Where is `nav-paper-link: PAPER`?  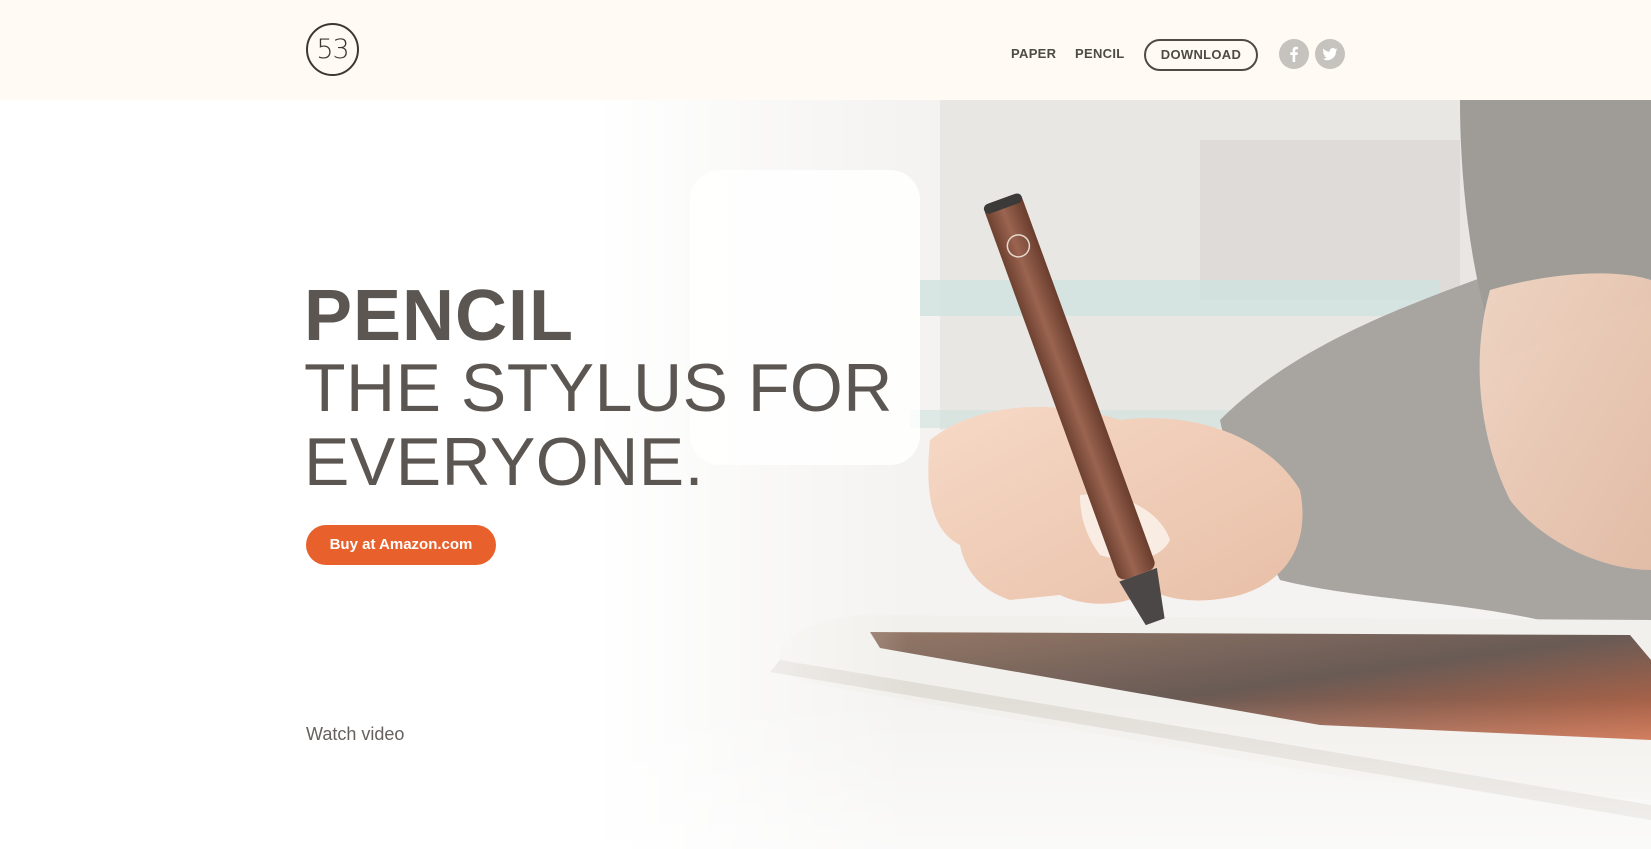
nav-paper-link: PAPER is located at coordinates (1033, 53).